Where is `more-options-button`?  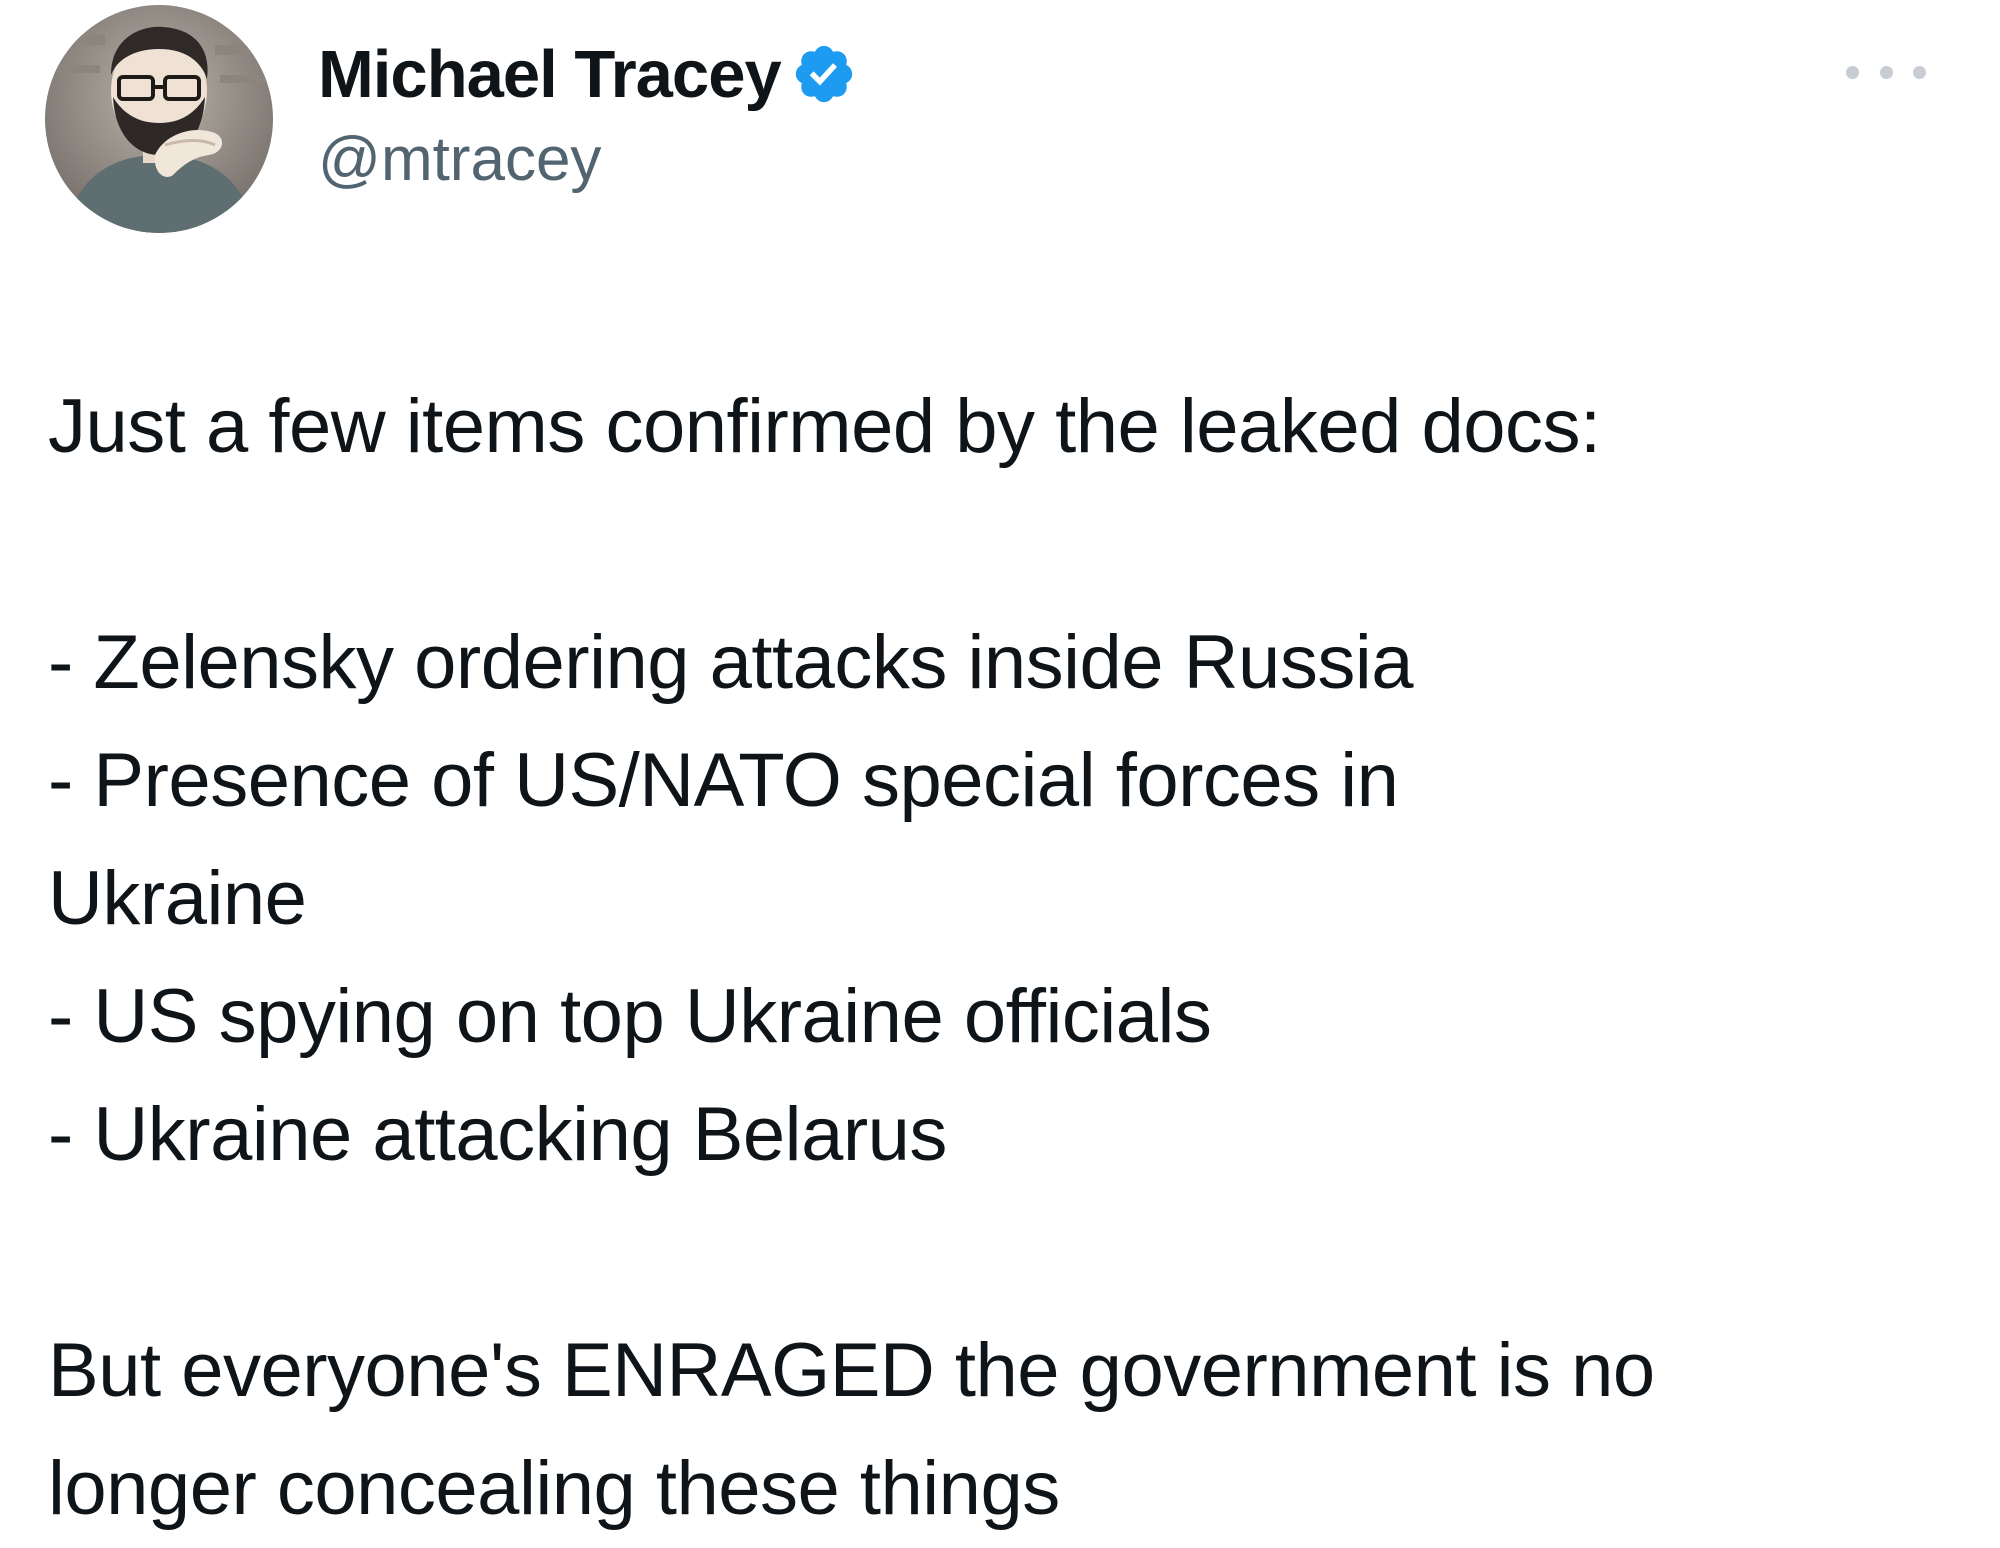
more-options-button is located at coordinates (1886, 72).